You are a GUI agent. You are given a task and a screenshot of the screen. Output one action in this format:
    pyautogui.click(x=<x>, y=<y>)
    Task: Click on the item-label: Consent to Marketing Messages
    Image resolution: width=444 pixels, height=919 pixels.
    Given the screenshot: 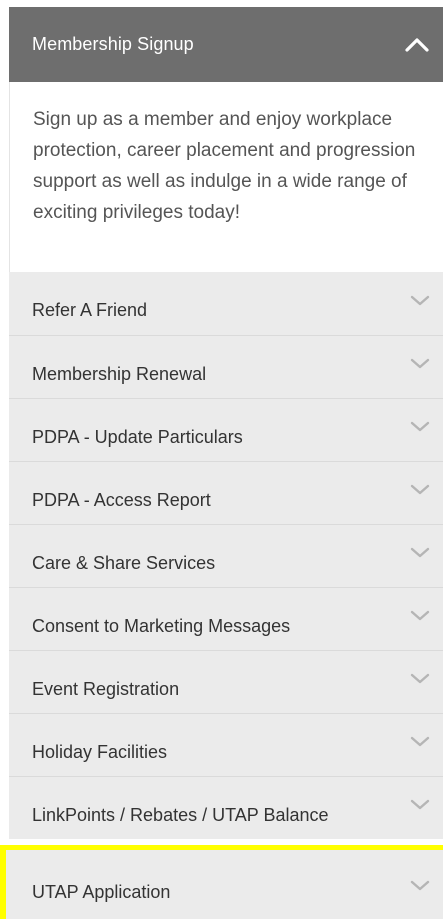 What is the action you would take?
    pyautogui.click(x=161, y=625)
    